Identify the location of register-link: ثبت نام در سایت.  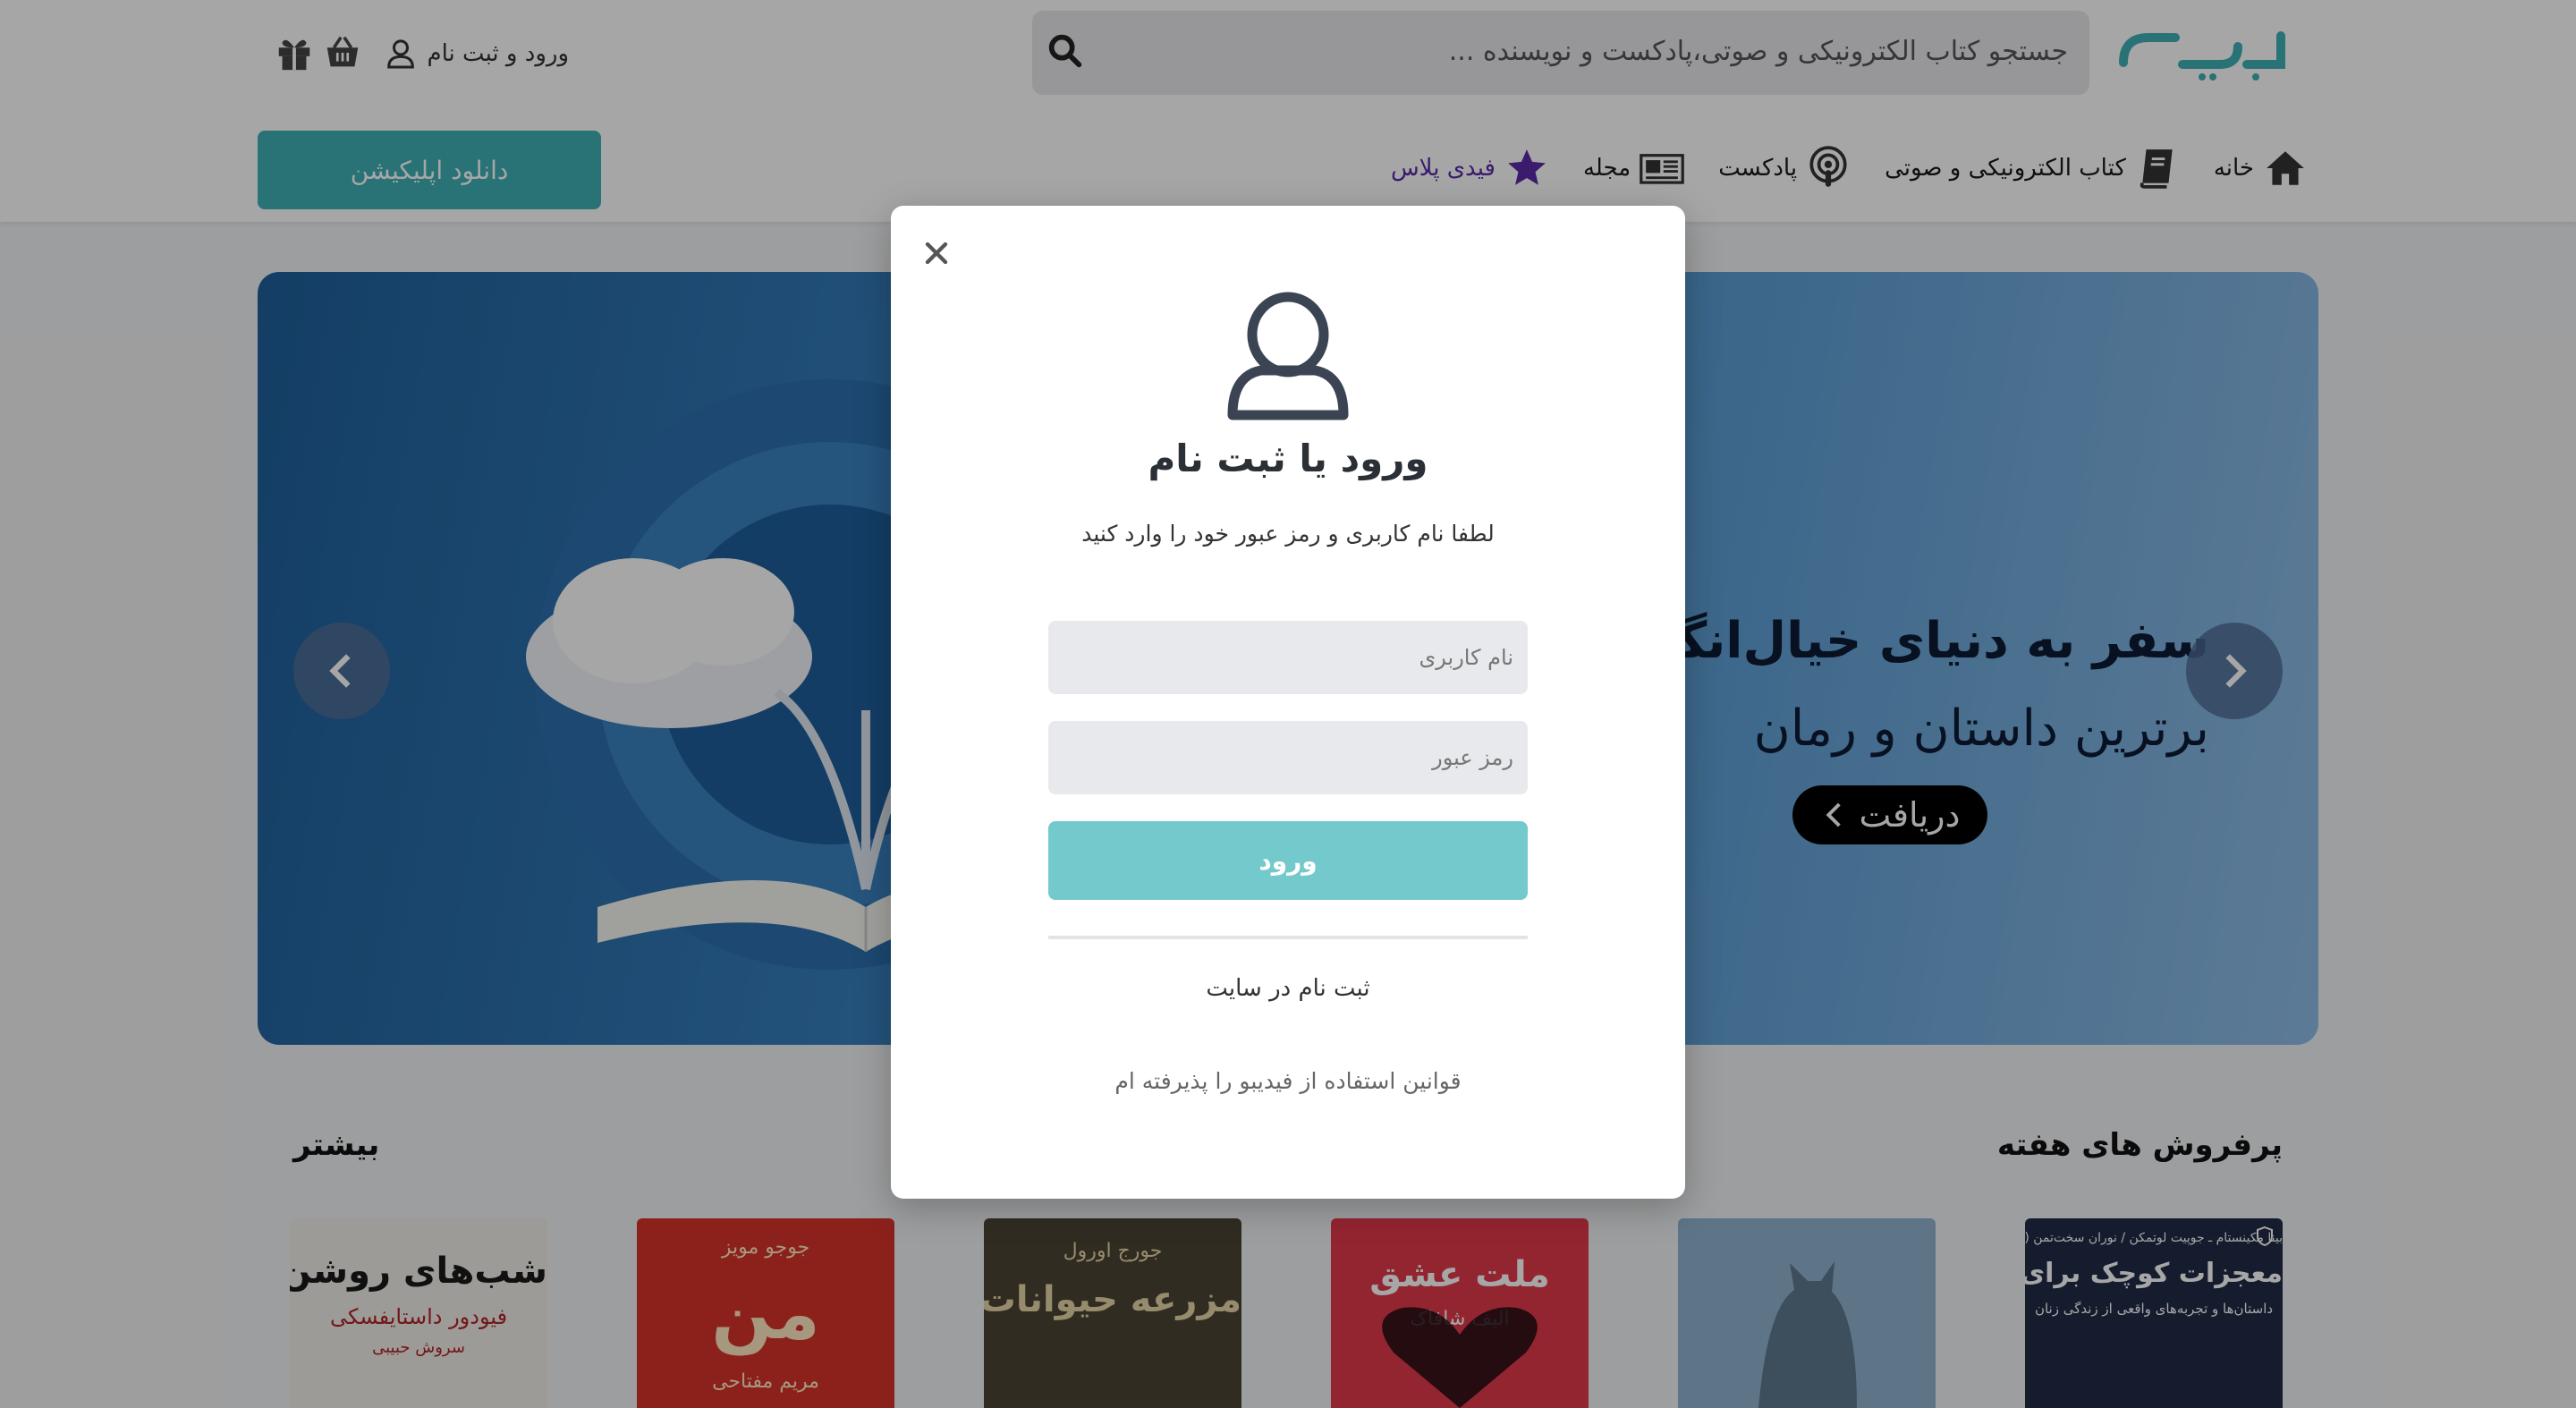
(1288, 989).